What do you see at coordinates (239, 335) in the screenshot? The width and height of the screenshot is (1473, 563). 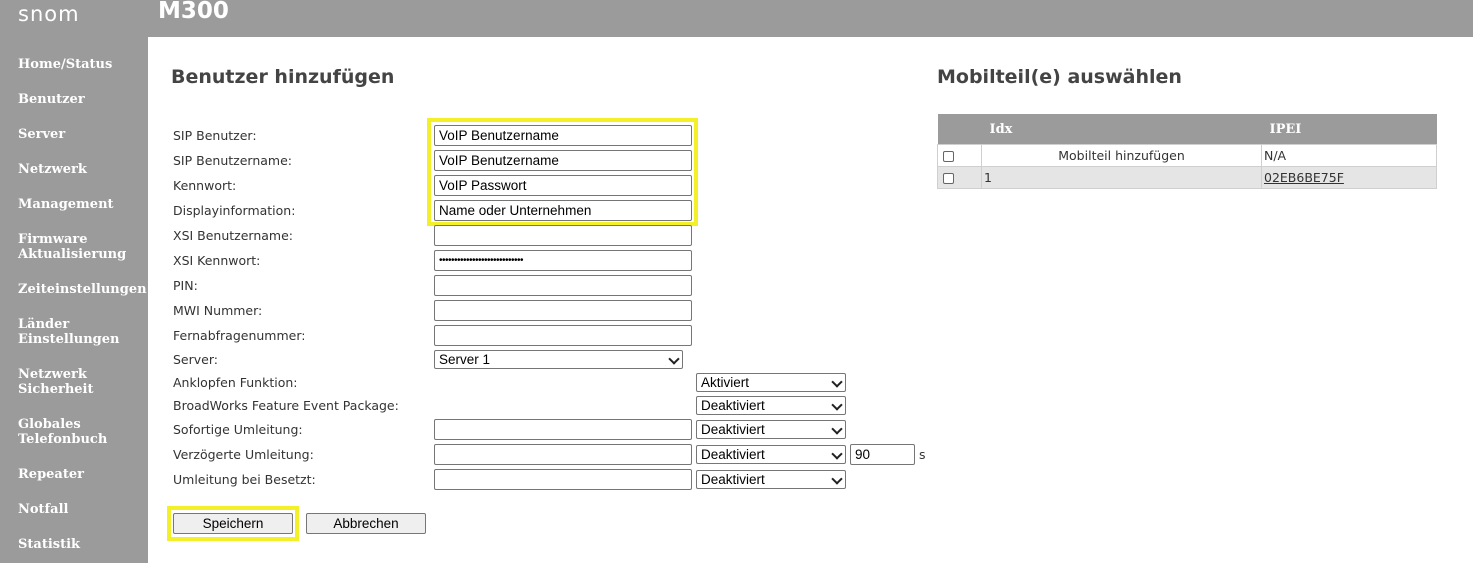 I see `label-remote-query: Fernabfragenummer:` at bounding box center [239, 335].